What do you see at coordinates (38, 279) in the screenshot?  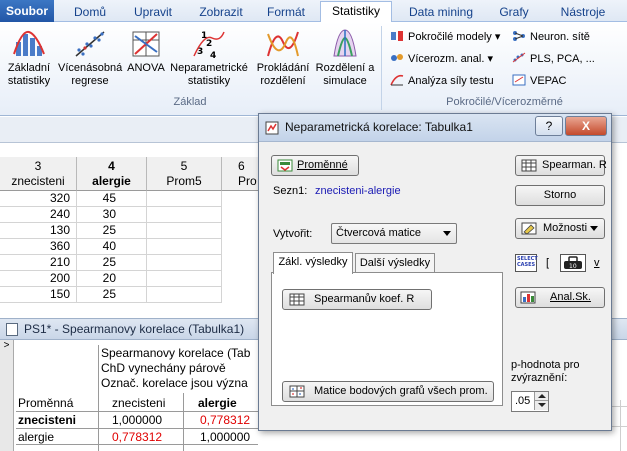 I see `table-cell: 200` at bounding box center [38, 279].